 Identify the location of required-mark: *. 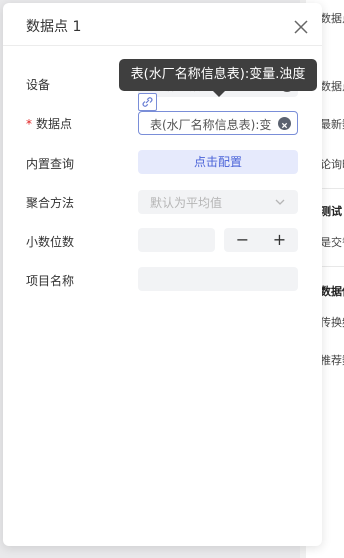
(29, 124).